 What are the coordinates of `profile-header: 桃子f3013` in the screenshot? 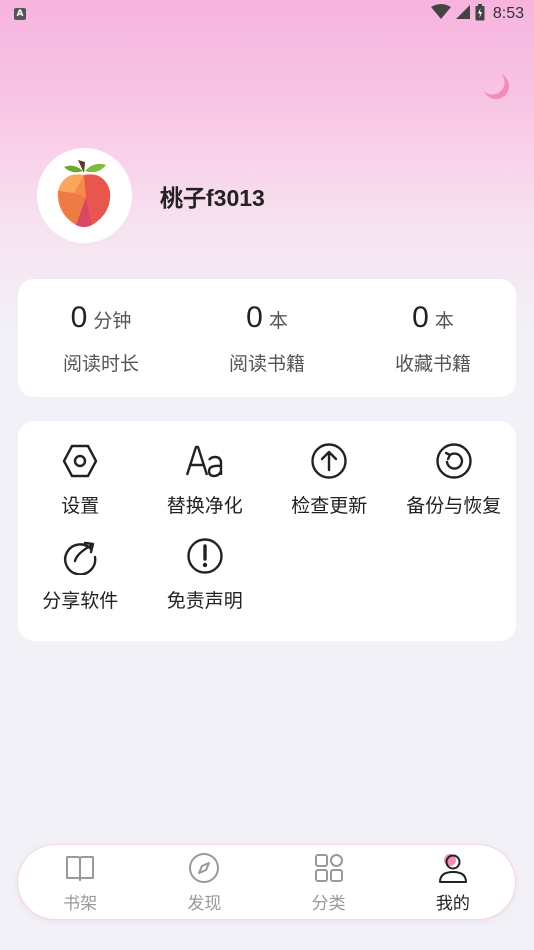 It's located at (151, 195).